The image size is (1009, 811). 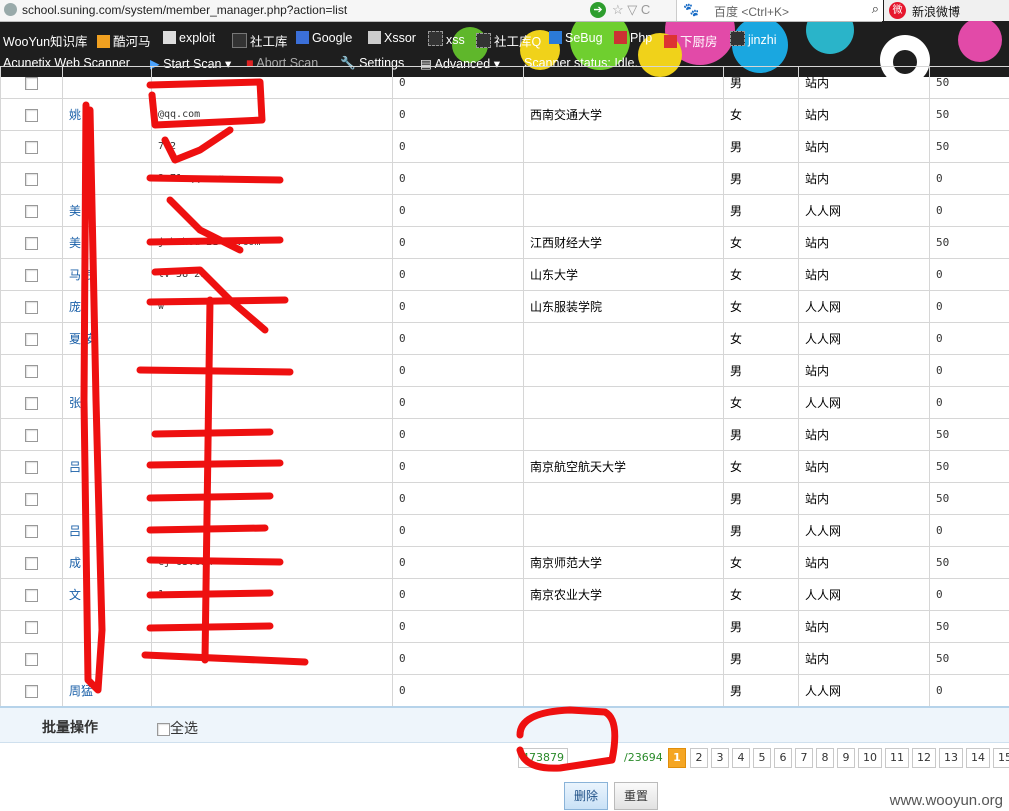 I want to click on page-link: 6, so click(x=783, y=758).